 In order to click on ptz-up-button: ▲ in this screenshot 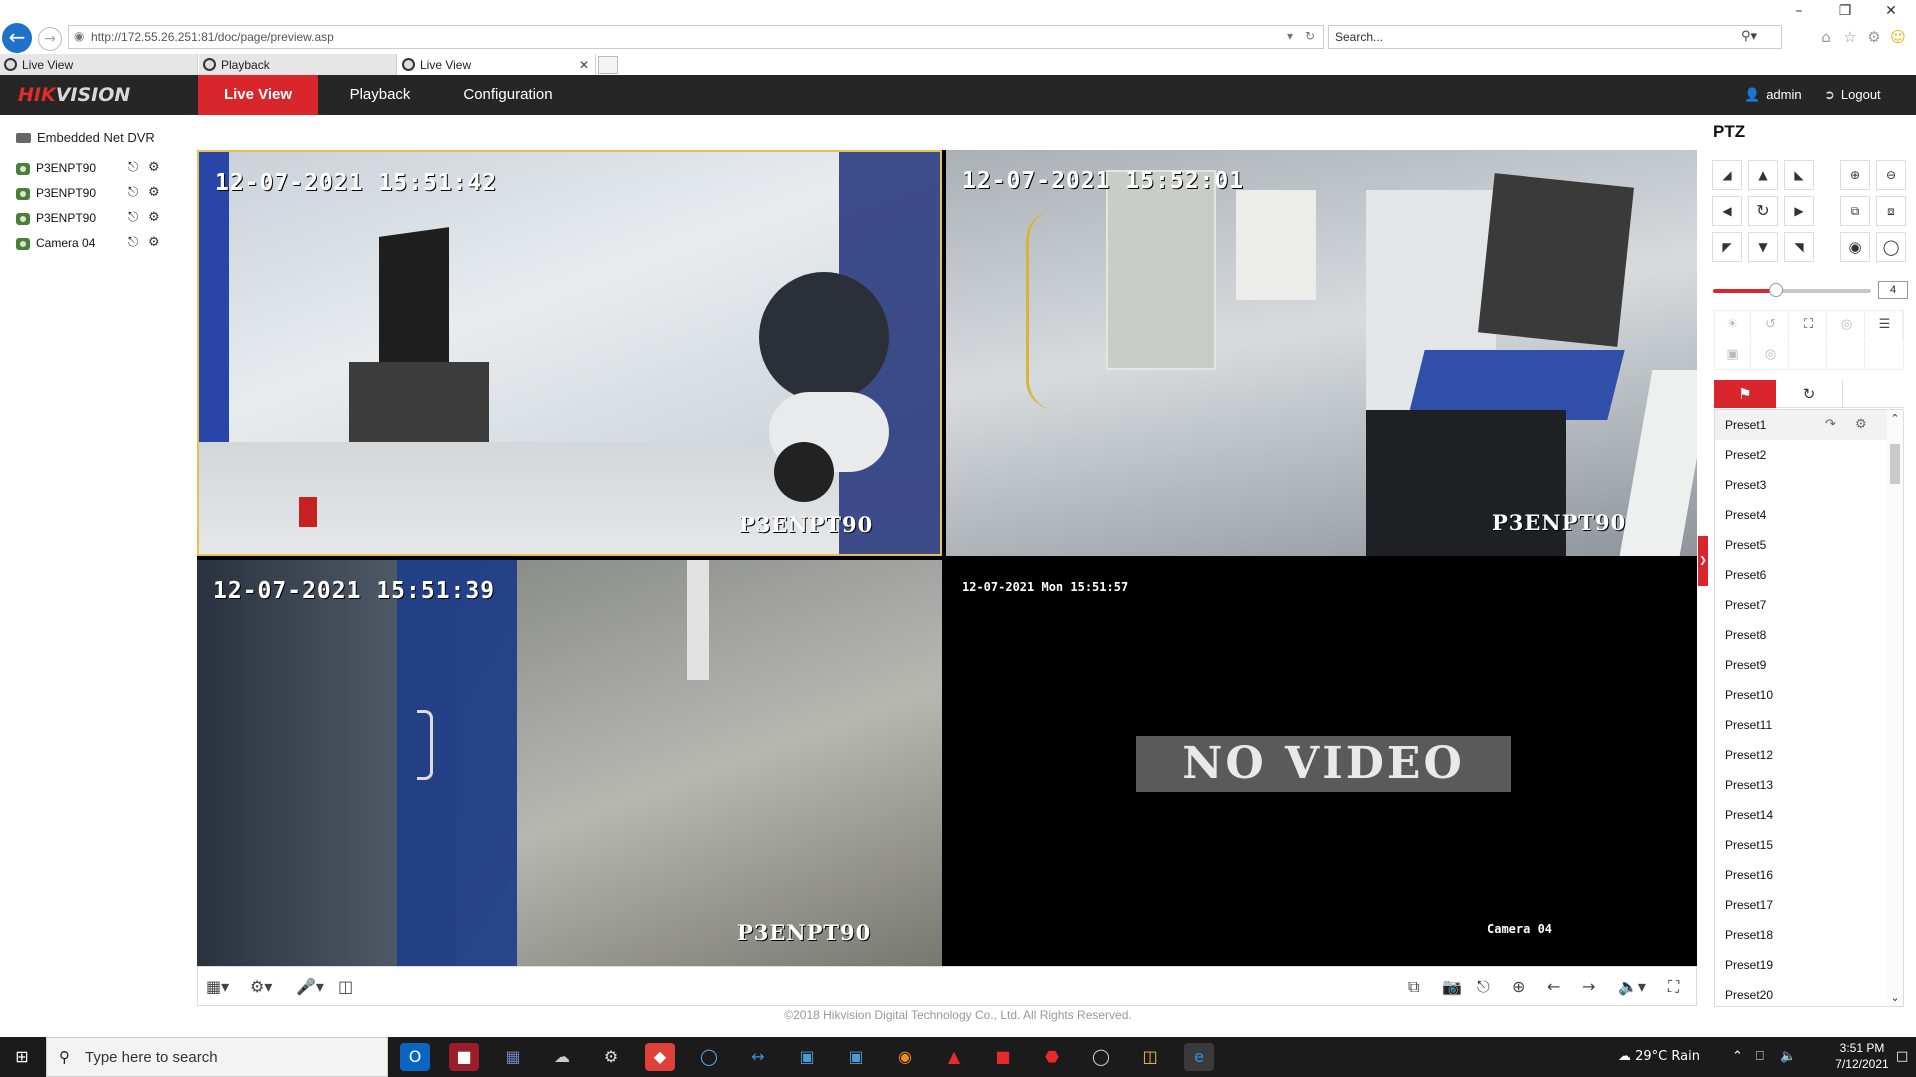, I will do `click(1763, 175)`.